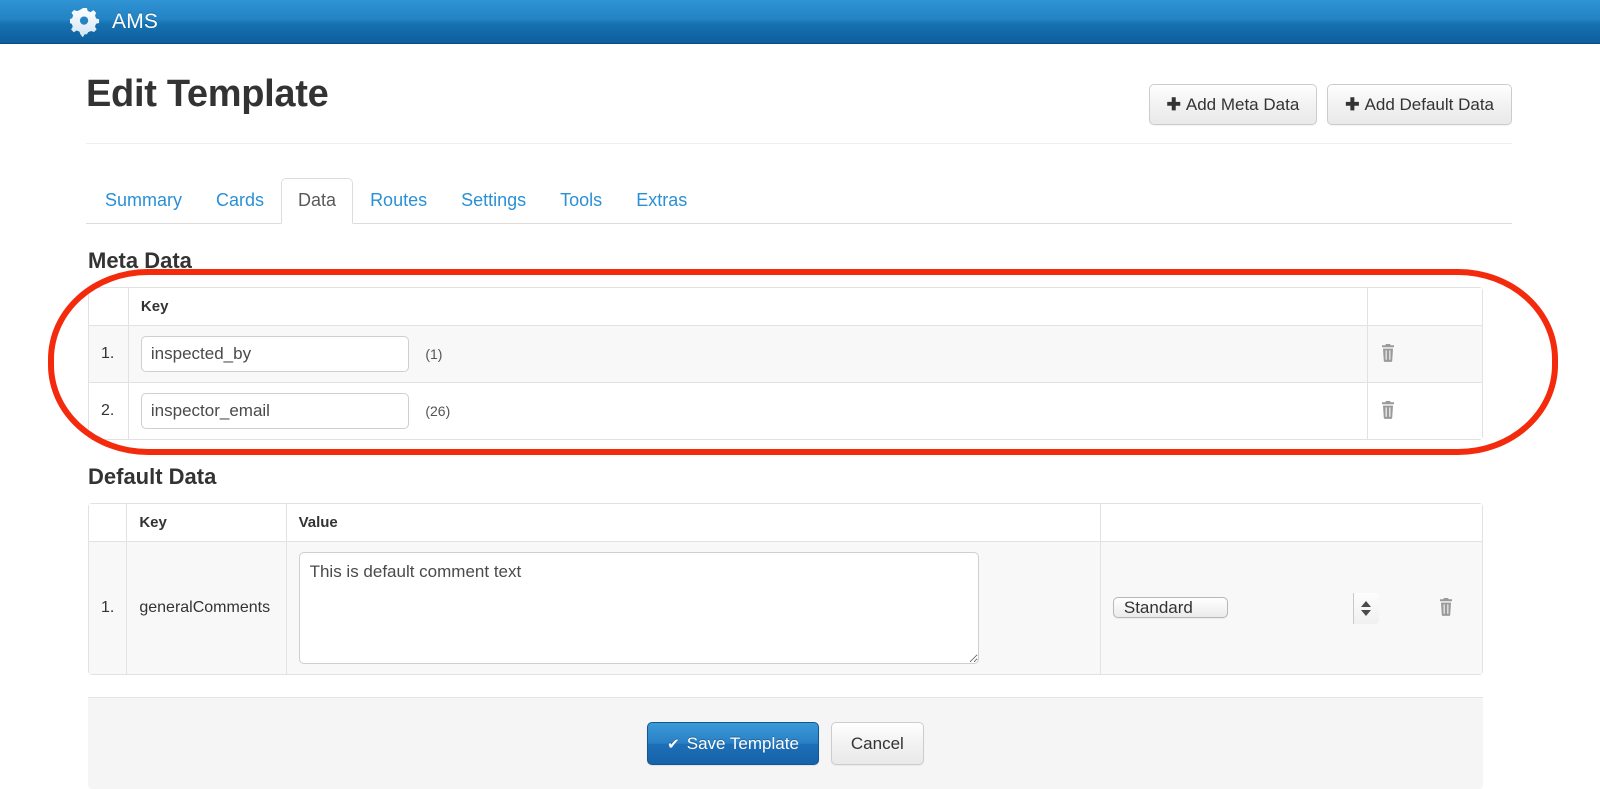 The image size is (1600, 789). I want to click on dd-delete-cell, so click(1453, 607).